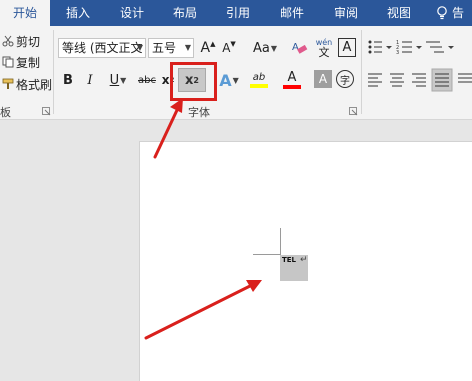  I want to click on bold-icon: B, so click(68, 80).